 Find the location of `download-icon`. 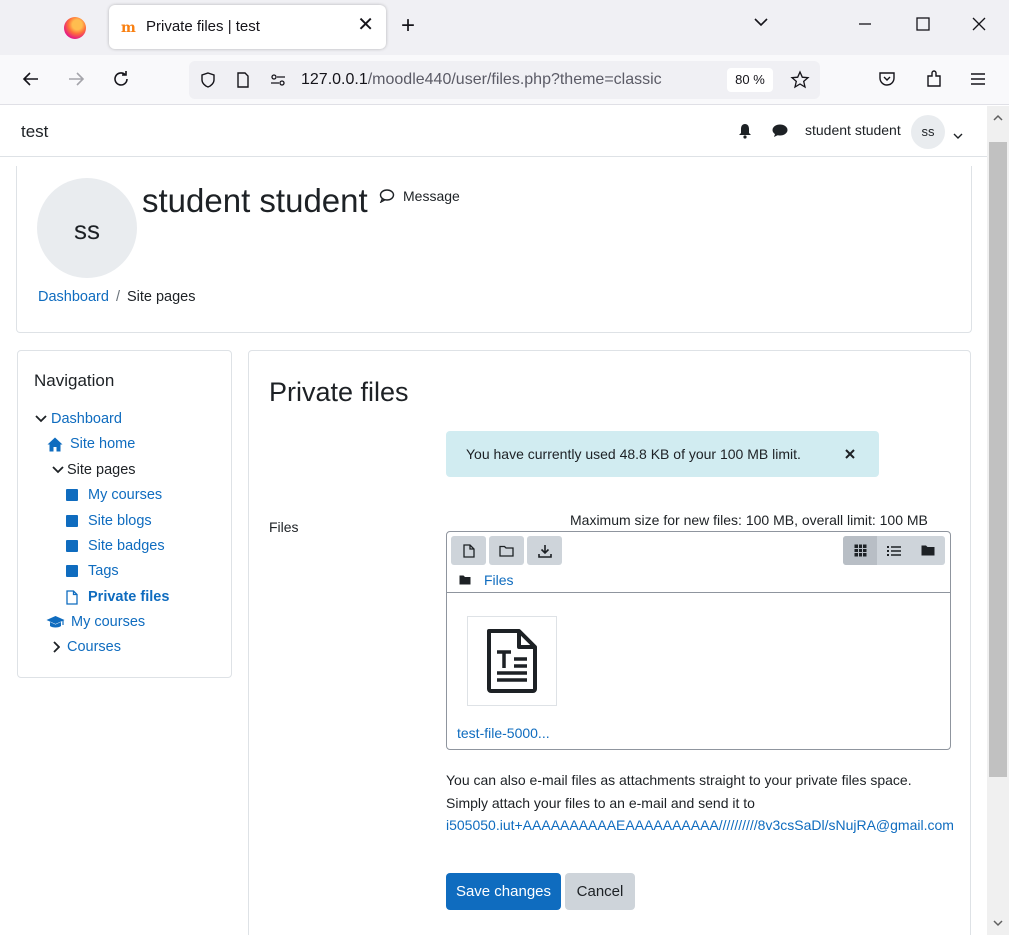

download-icon is located at coordinates (544, 551).